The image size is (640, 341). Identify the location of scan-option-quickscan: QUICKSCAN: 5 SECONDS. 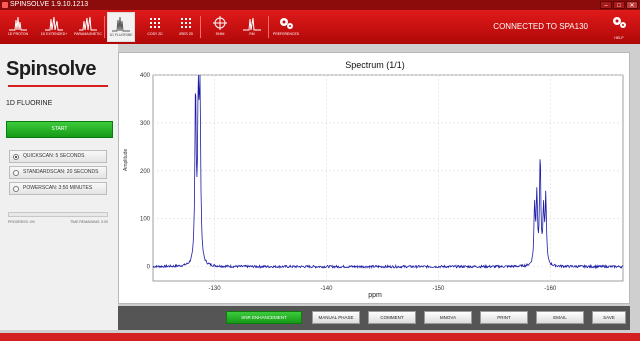
(58, 156).